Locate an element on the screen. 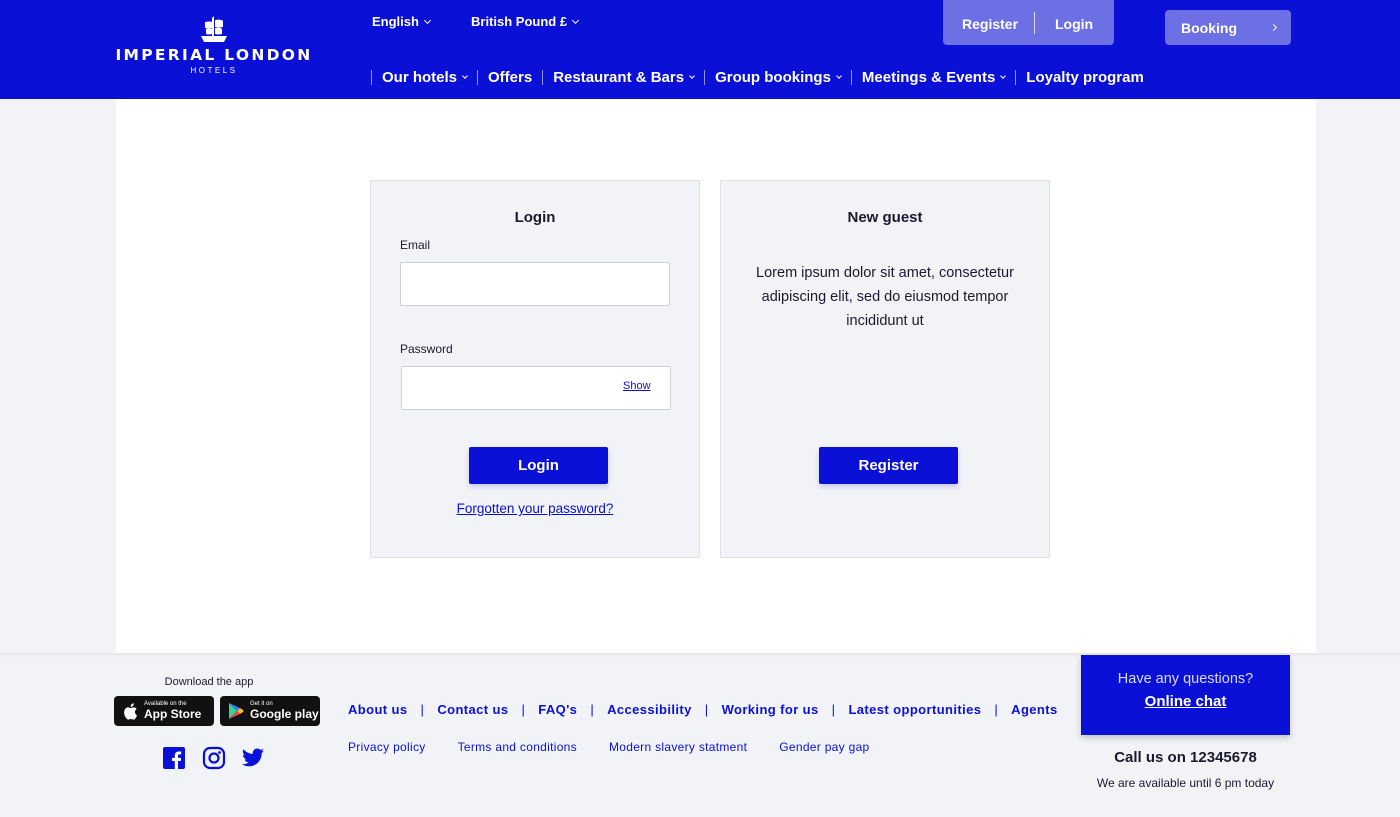 The image size is (1400, 817). language-select: English is located at coordinates (401, 21).